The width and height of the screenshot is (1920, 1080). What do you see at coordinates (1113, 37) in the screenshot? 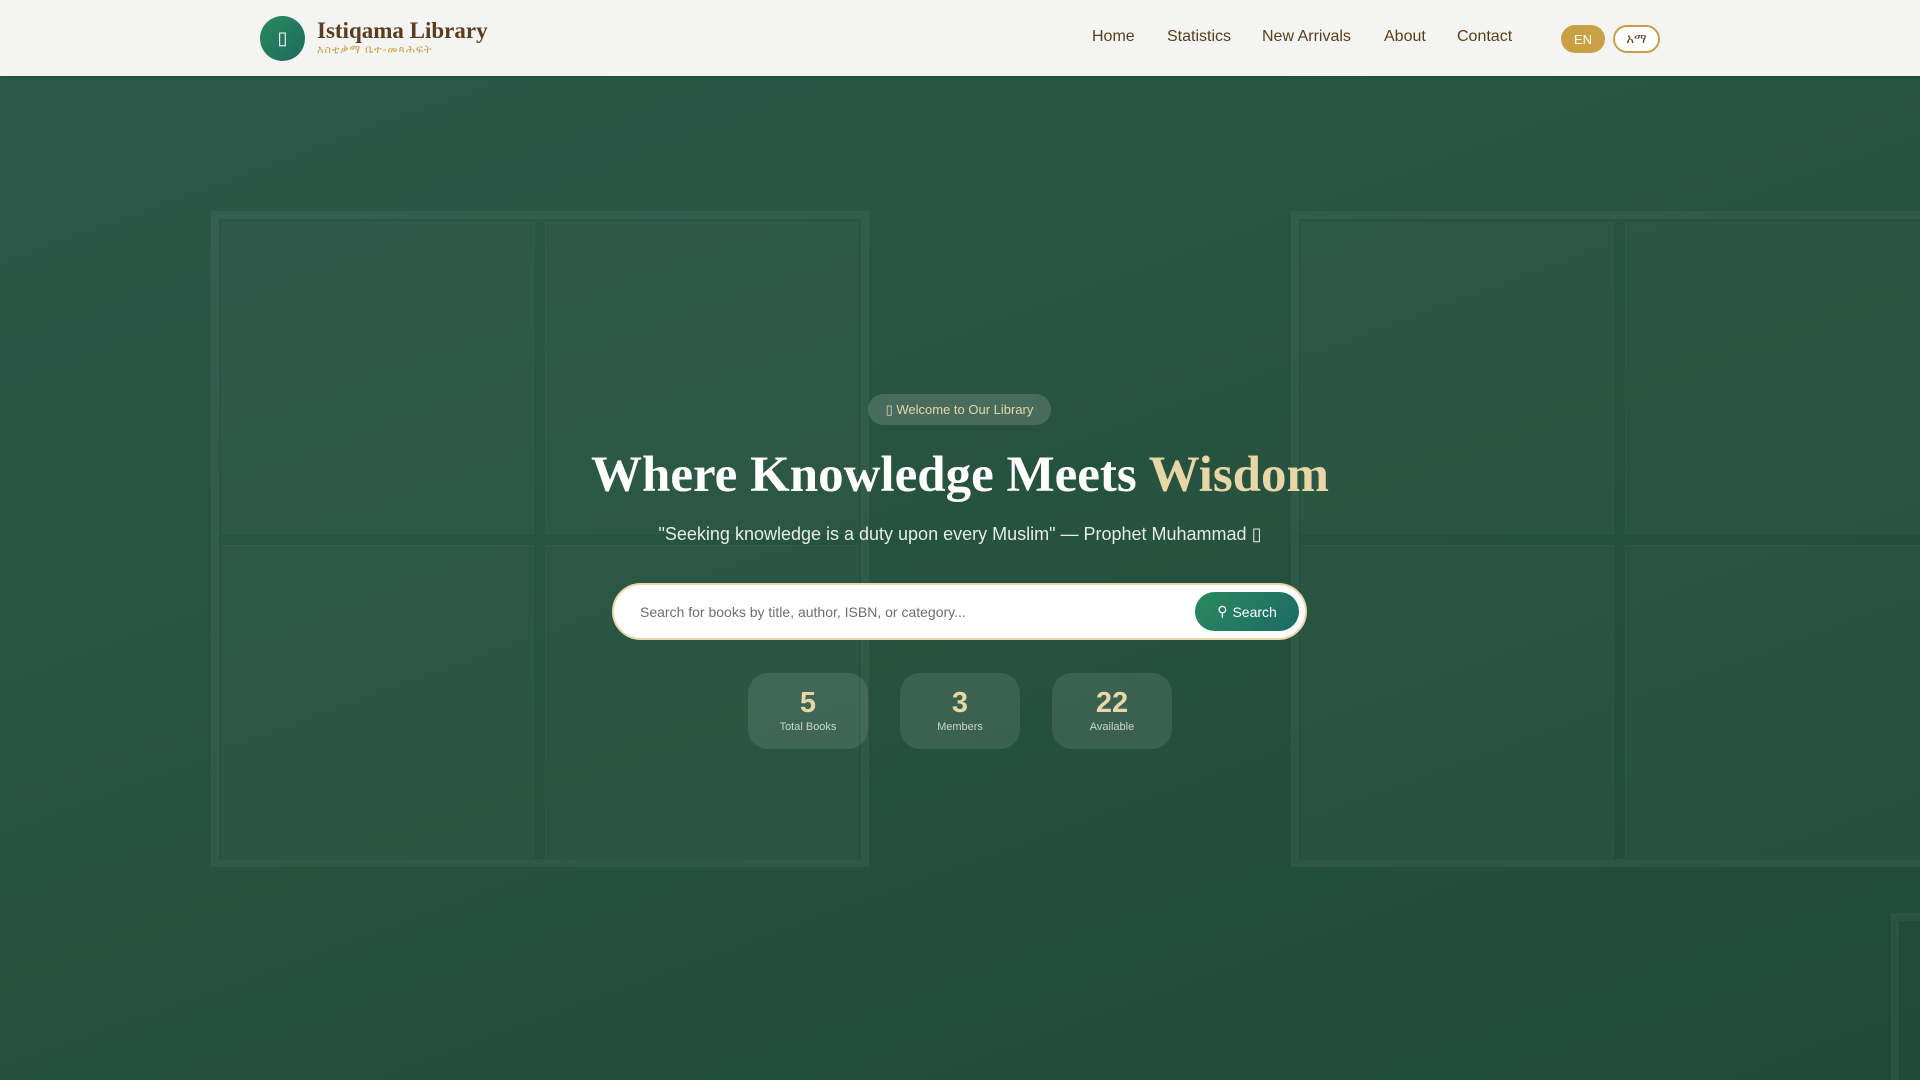
I see `nav-home: Home` at bounding box center [1113, 37].